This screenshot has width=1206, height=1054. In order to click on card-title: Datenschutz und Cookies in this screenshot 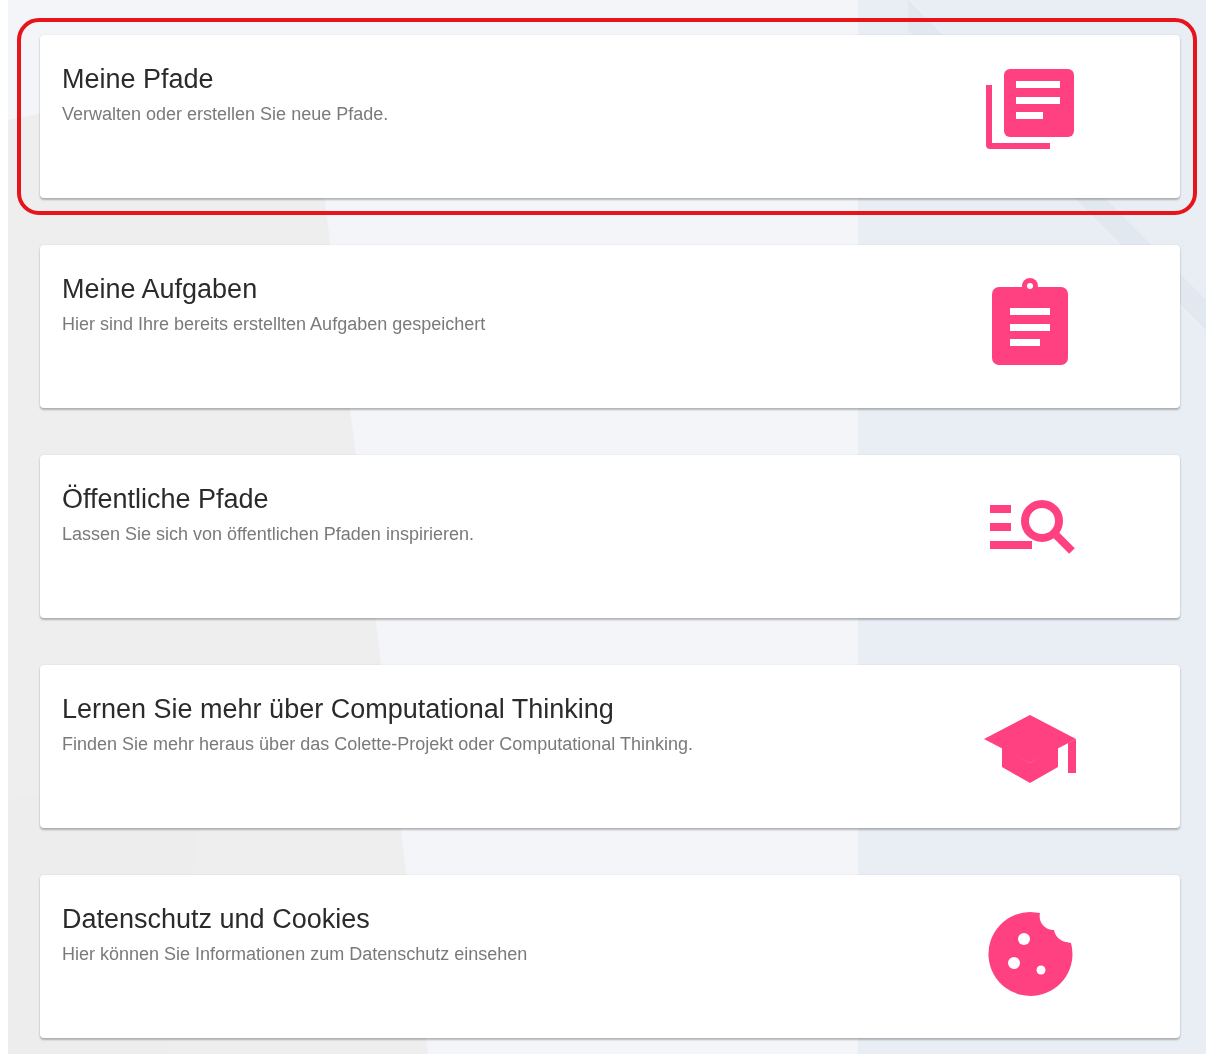, I will do `click(216, 919)`.